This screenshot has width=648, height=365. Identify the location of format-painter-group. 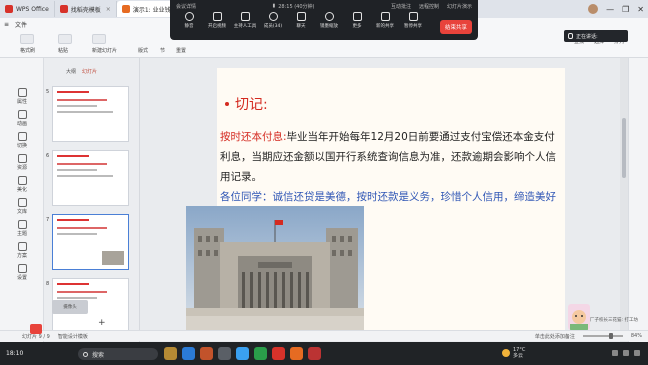
(27, 39).